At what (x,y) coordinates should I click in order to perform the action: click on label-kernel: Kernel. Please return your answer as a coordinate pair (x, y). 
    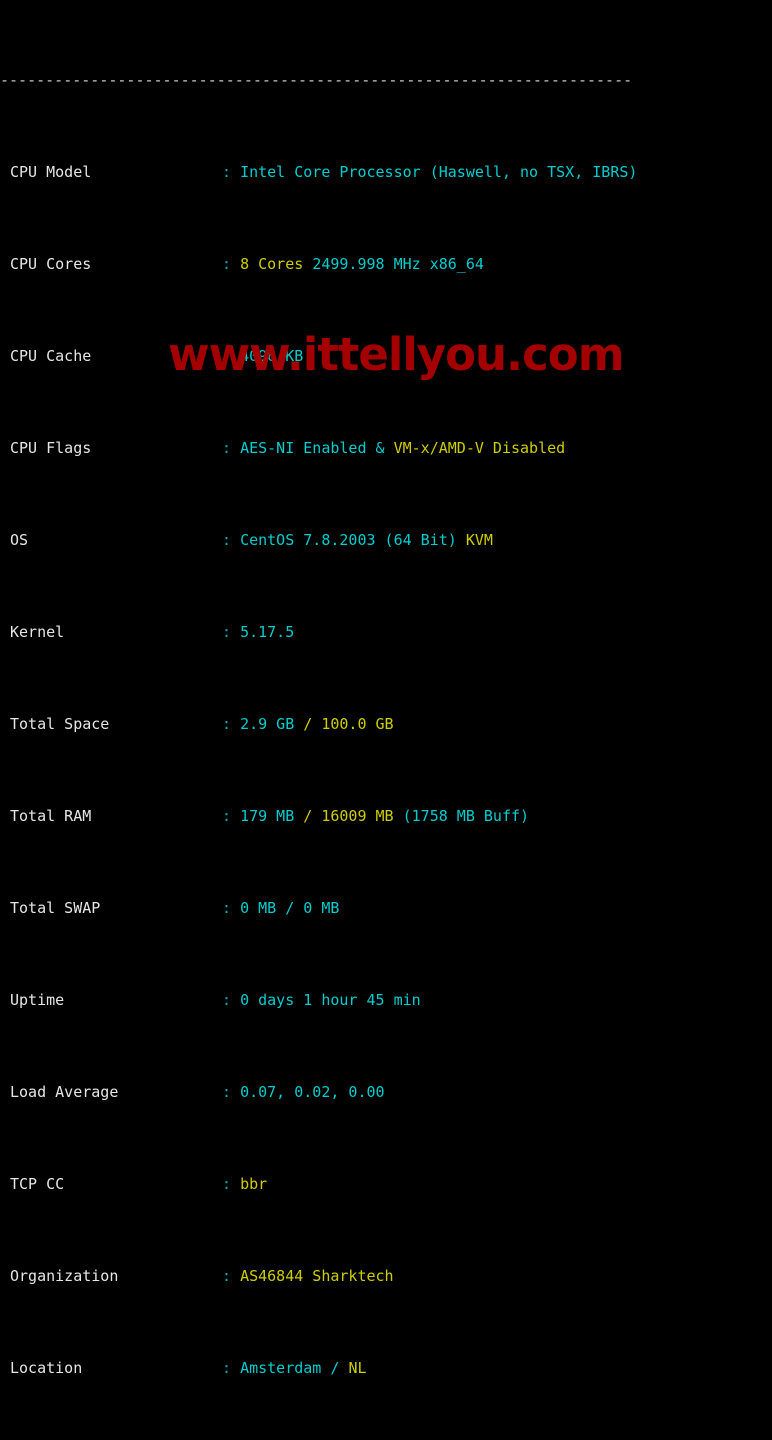
    Looking at the image, I should click on (37, 632).